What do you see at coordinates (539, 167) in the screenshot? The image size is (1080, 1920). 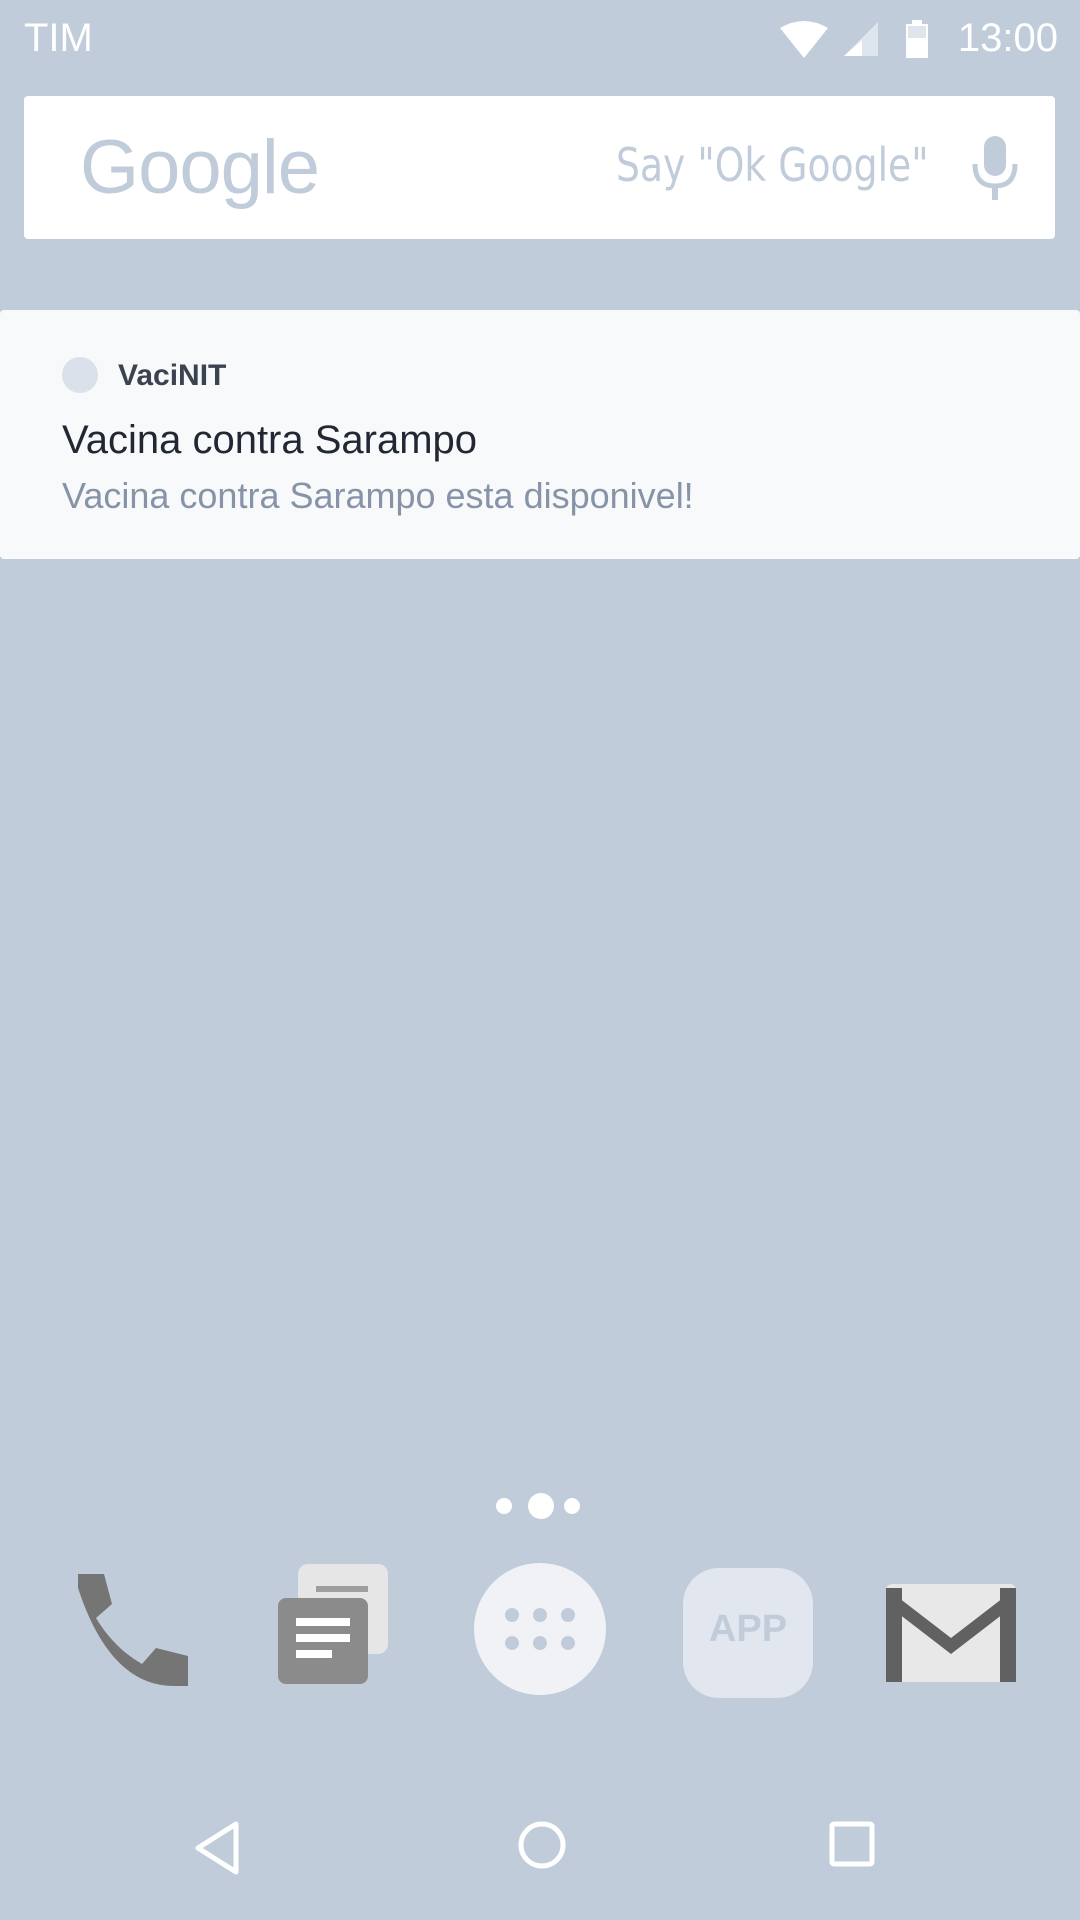 I see `google-search-widget: Google Say "Ok Google"` at bounding box center [539, 167].